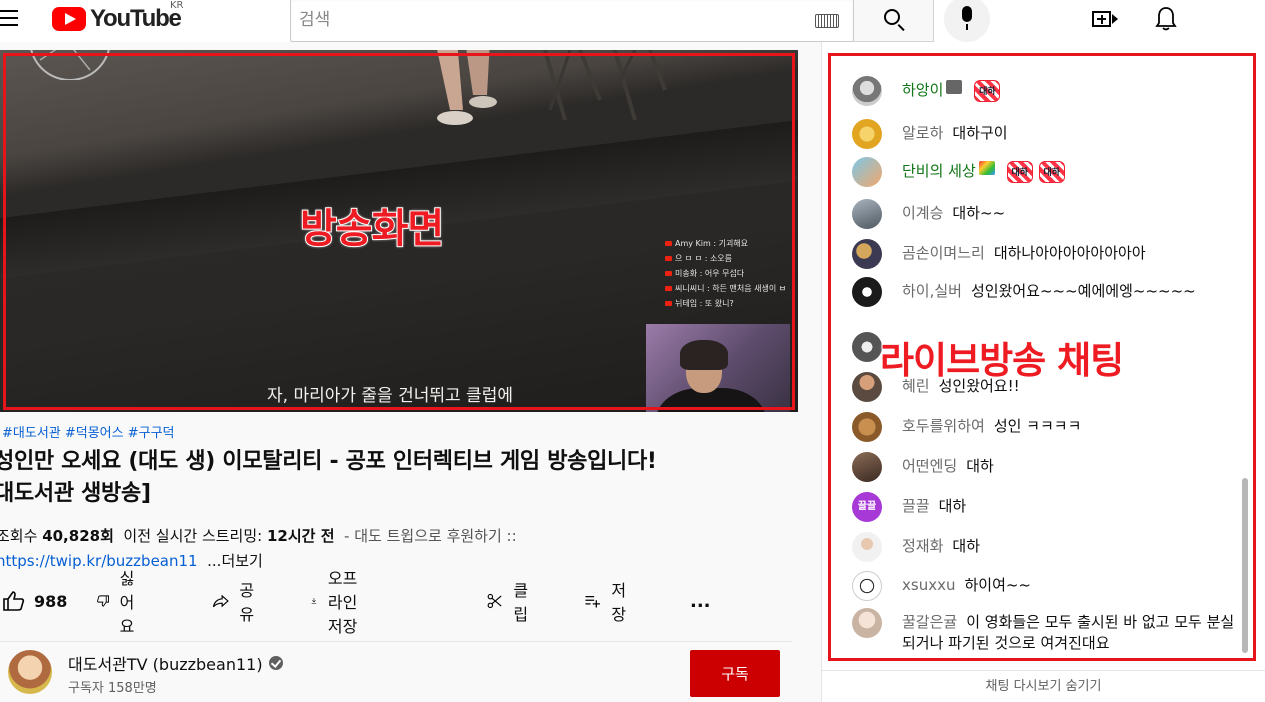 The width and height of the screenshot is (1265, 702). I want to click on search-input, so click(549, 20).